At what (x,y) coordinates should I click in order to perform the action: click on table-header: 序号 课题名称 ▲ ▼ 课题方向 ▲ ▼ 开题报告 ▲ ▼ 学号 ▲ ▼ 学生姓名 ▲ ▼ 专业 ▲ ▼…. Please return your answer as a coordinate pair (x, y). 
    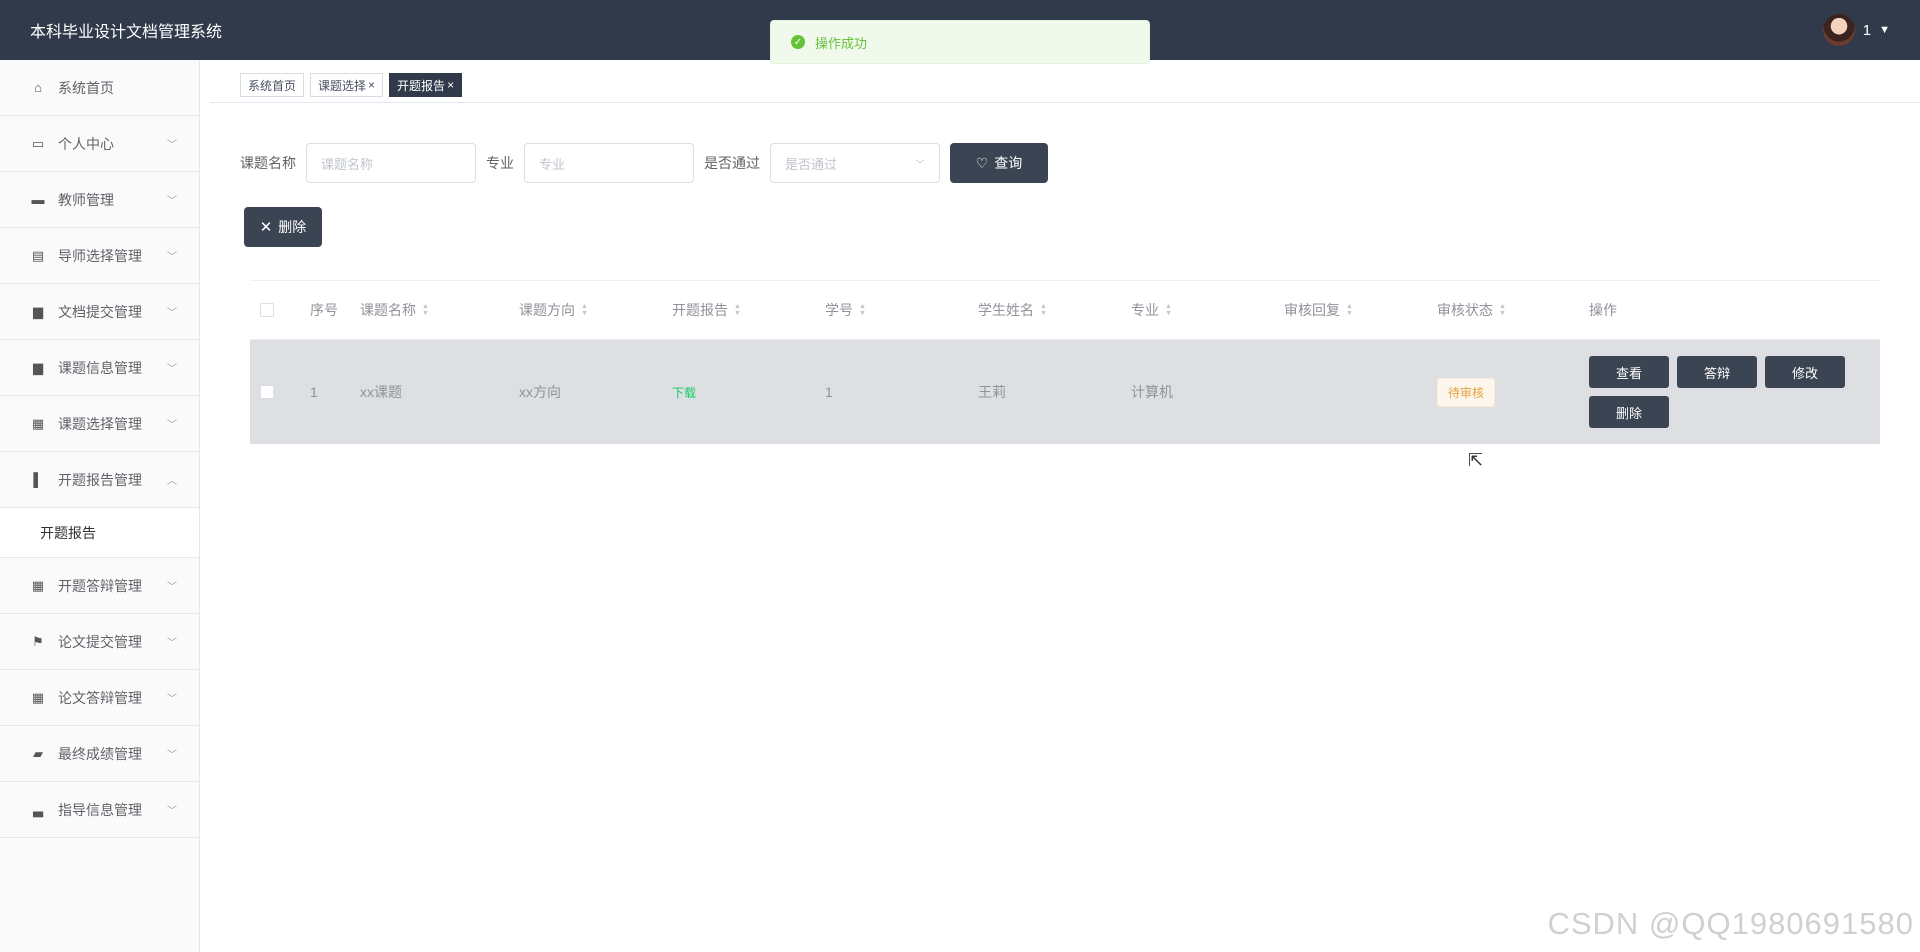
    Looking at the image, I should click on (1065, 310).